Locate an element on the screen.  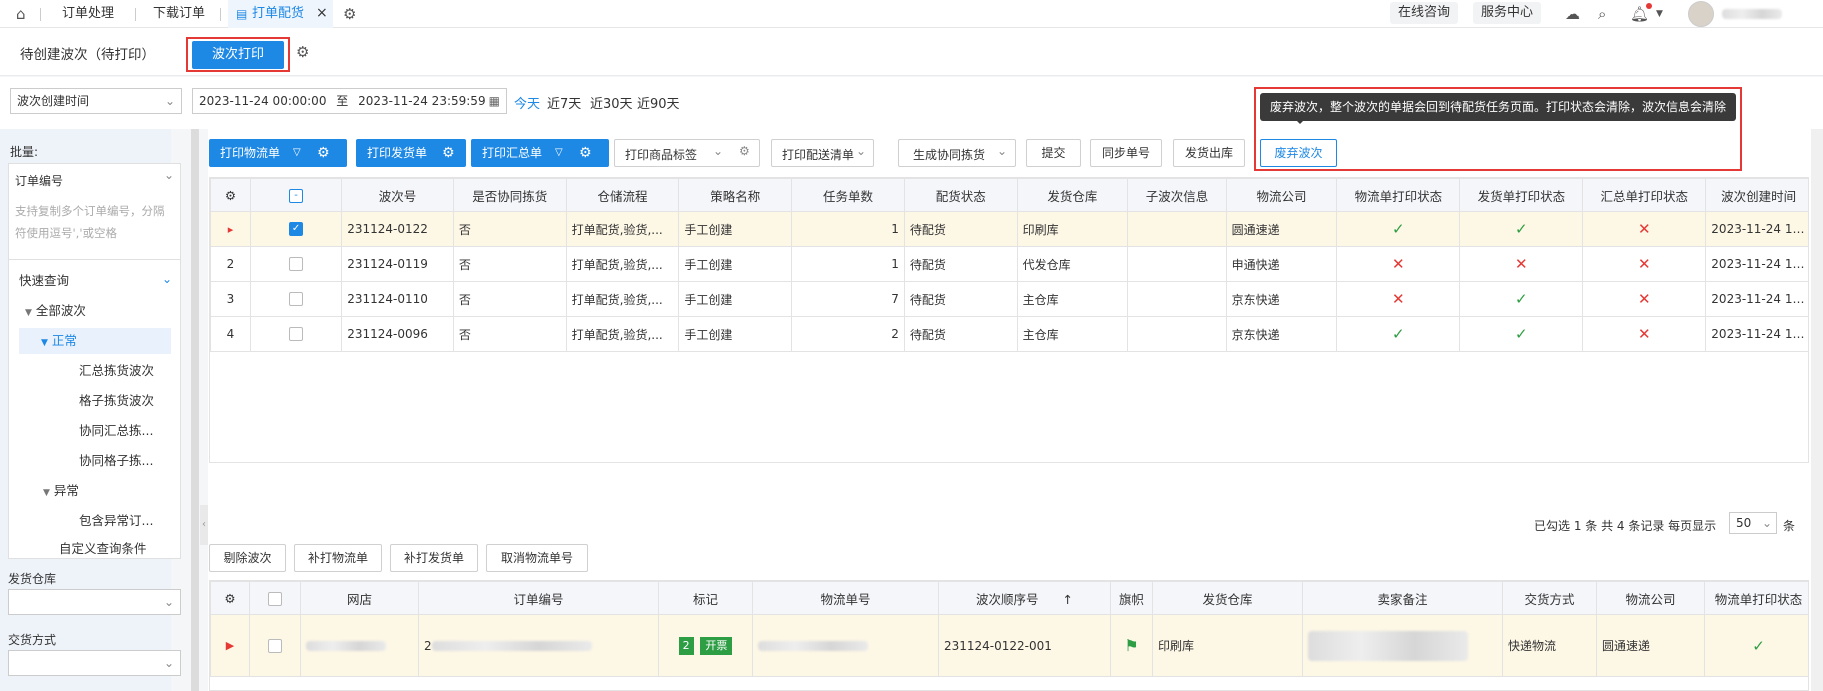
col-header: 是否协同拣货 is located at coordinates (509, 195).